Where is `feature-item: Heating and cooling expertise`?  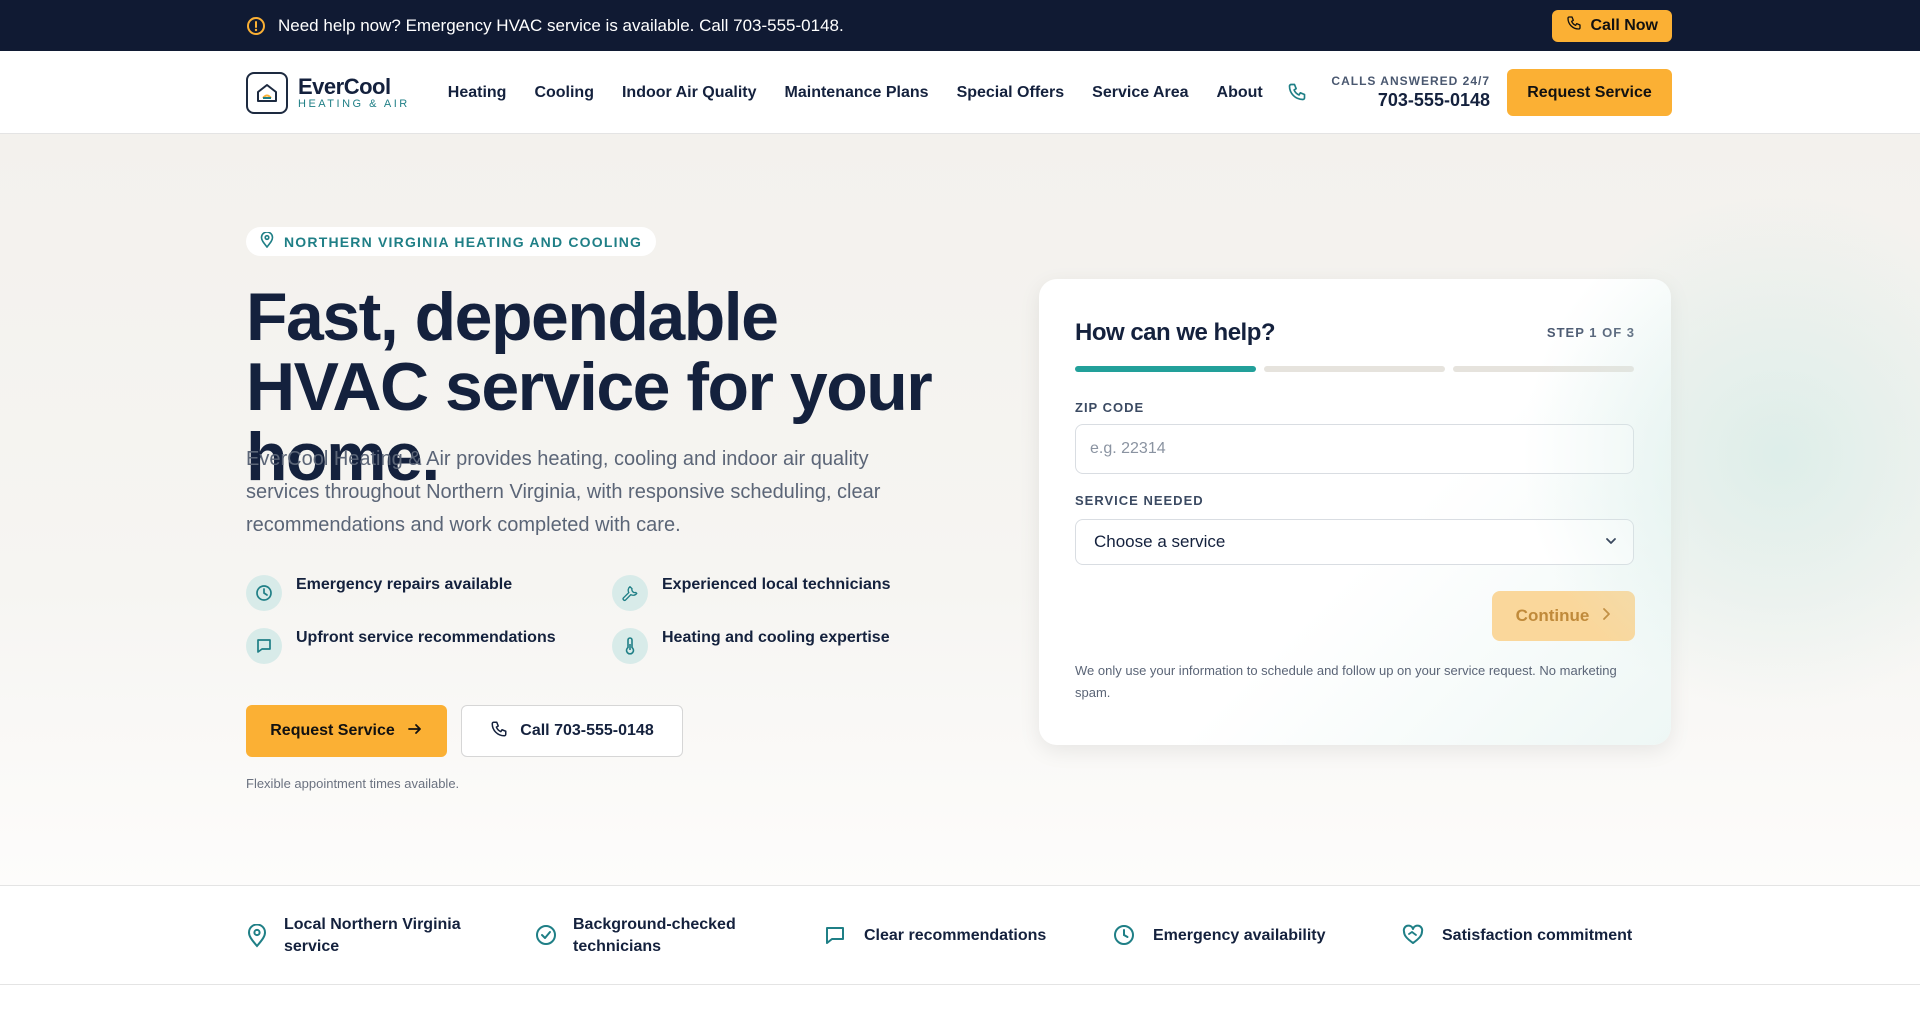 feature-item: Heating and cooling expertise is located at coordinates (751, 646).